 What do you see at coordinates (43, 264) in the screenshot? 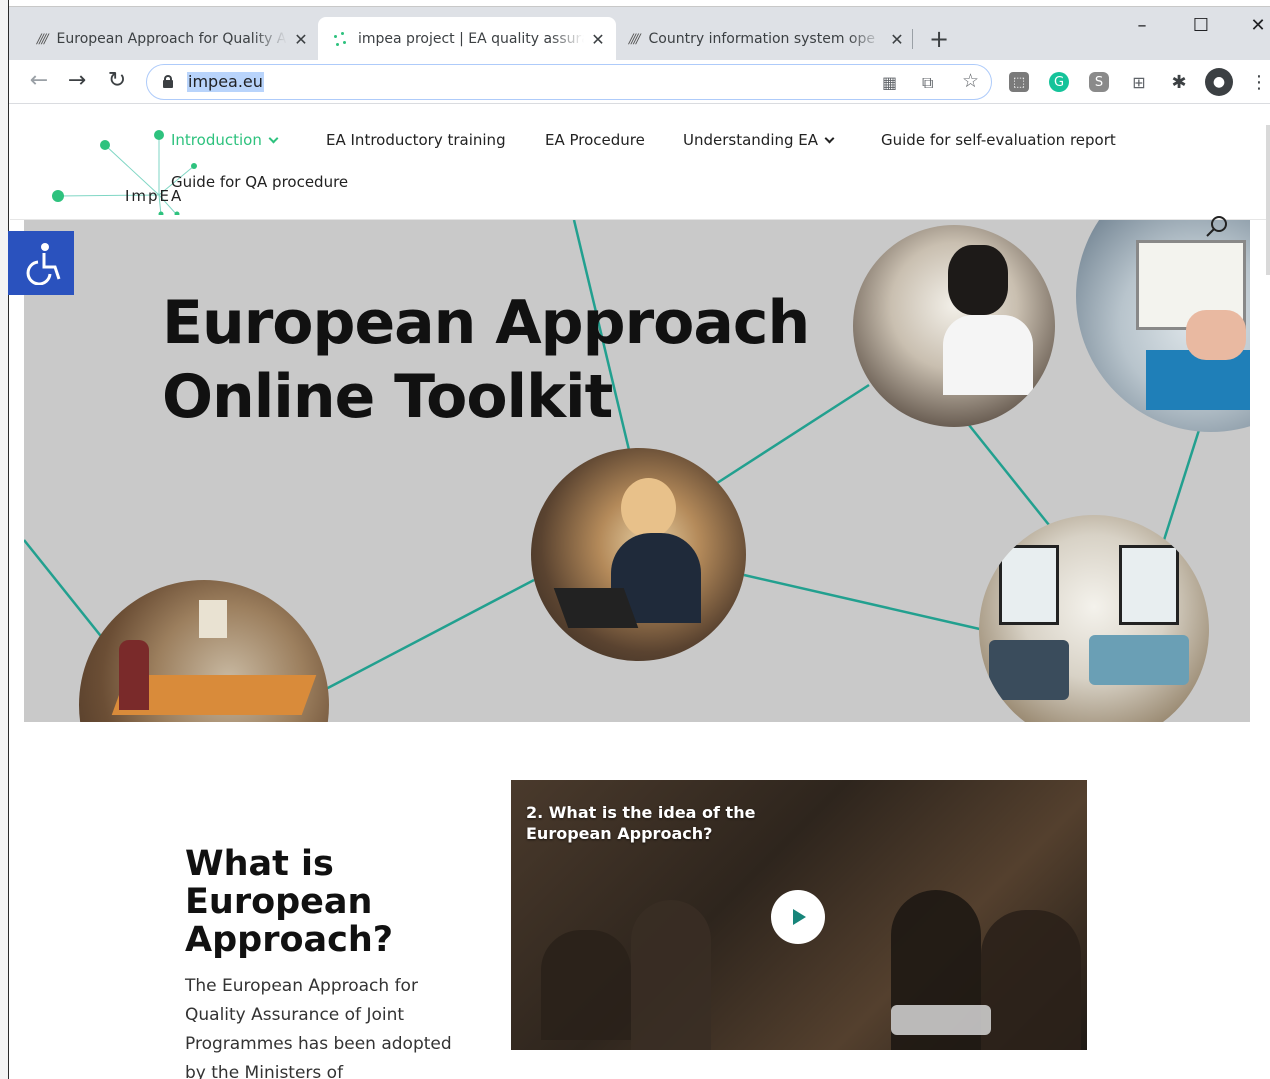
I see `wheelchair-icon` at bounding box center [43, 264].